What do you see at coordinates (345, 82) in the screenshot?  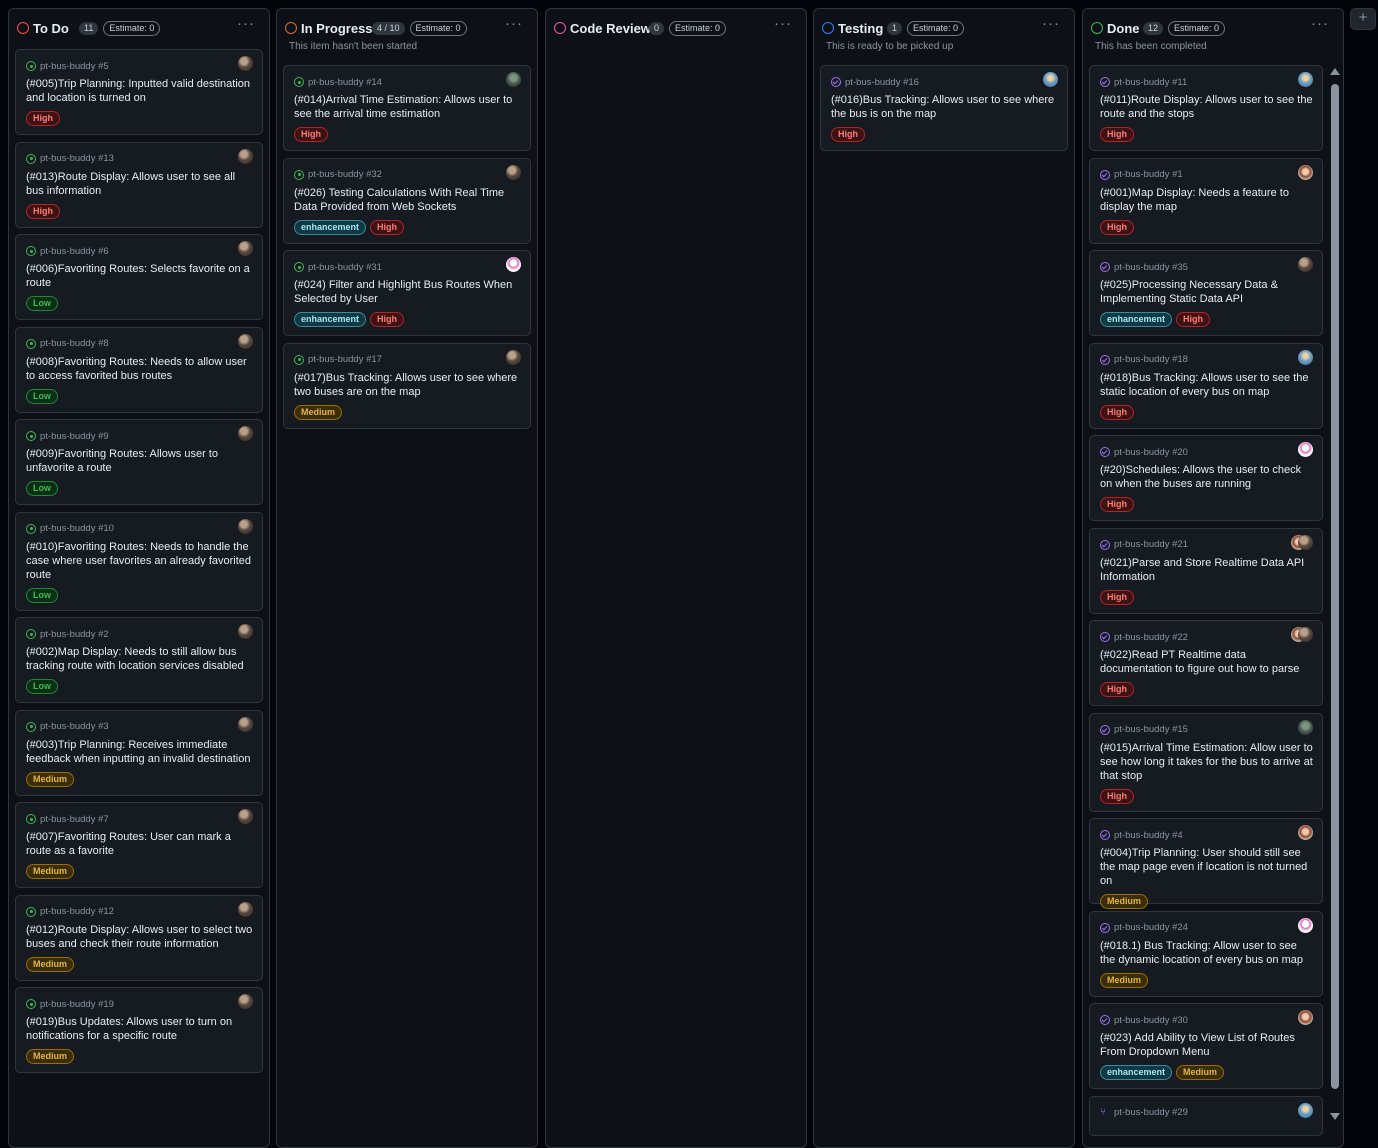 I see `issue-reference: pt-bus-buddy #14` at bounding box center [345, 82].